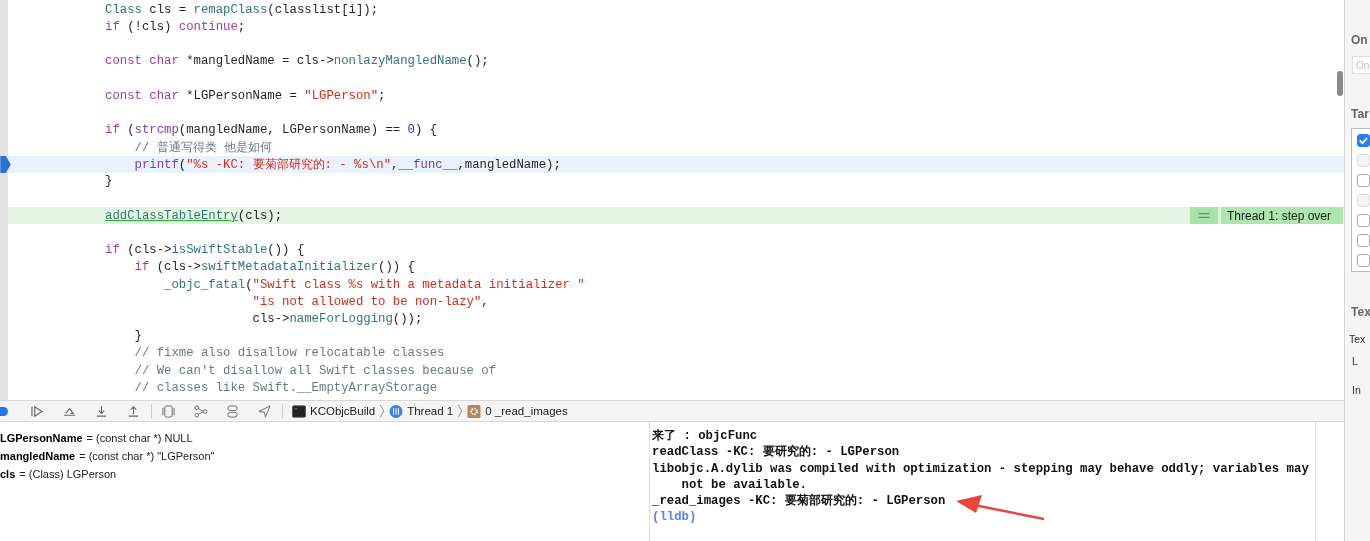 This screenshot has height=541, width=1370. I want to click on code-text: const char *LGPersonName = "LGPerson";, so click(245, 95).